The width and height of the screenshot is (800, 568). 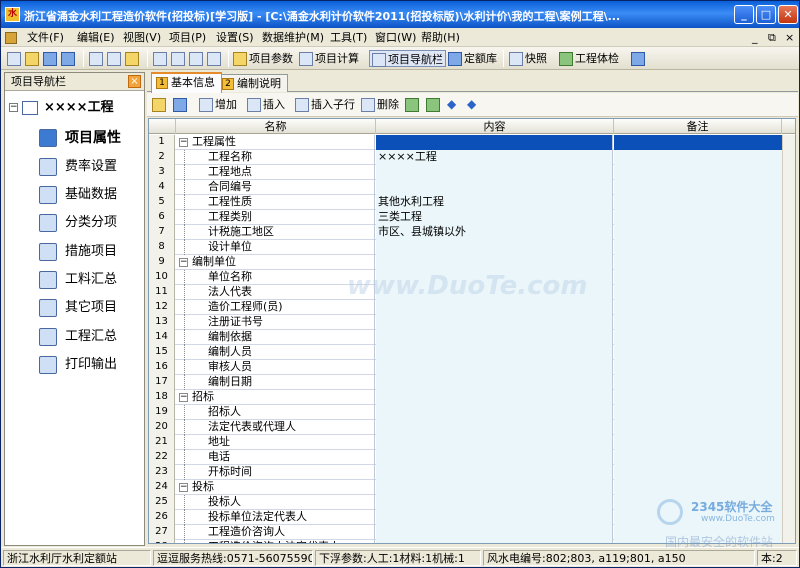 I want to click on row-name-cell: 电话, so click(x=275, y=457).